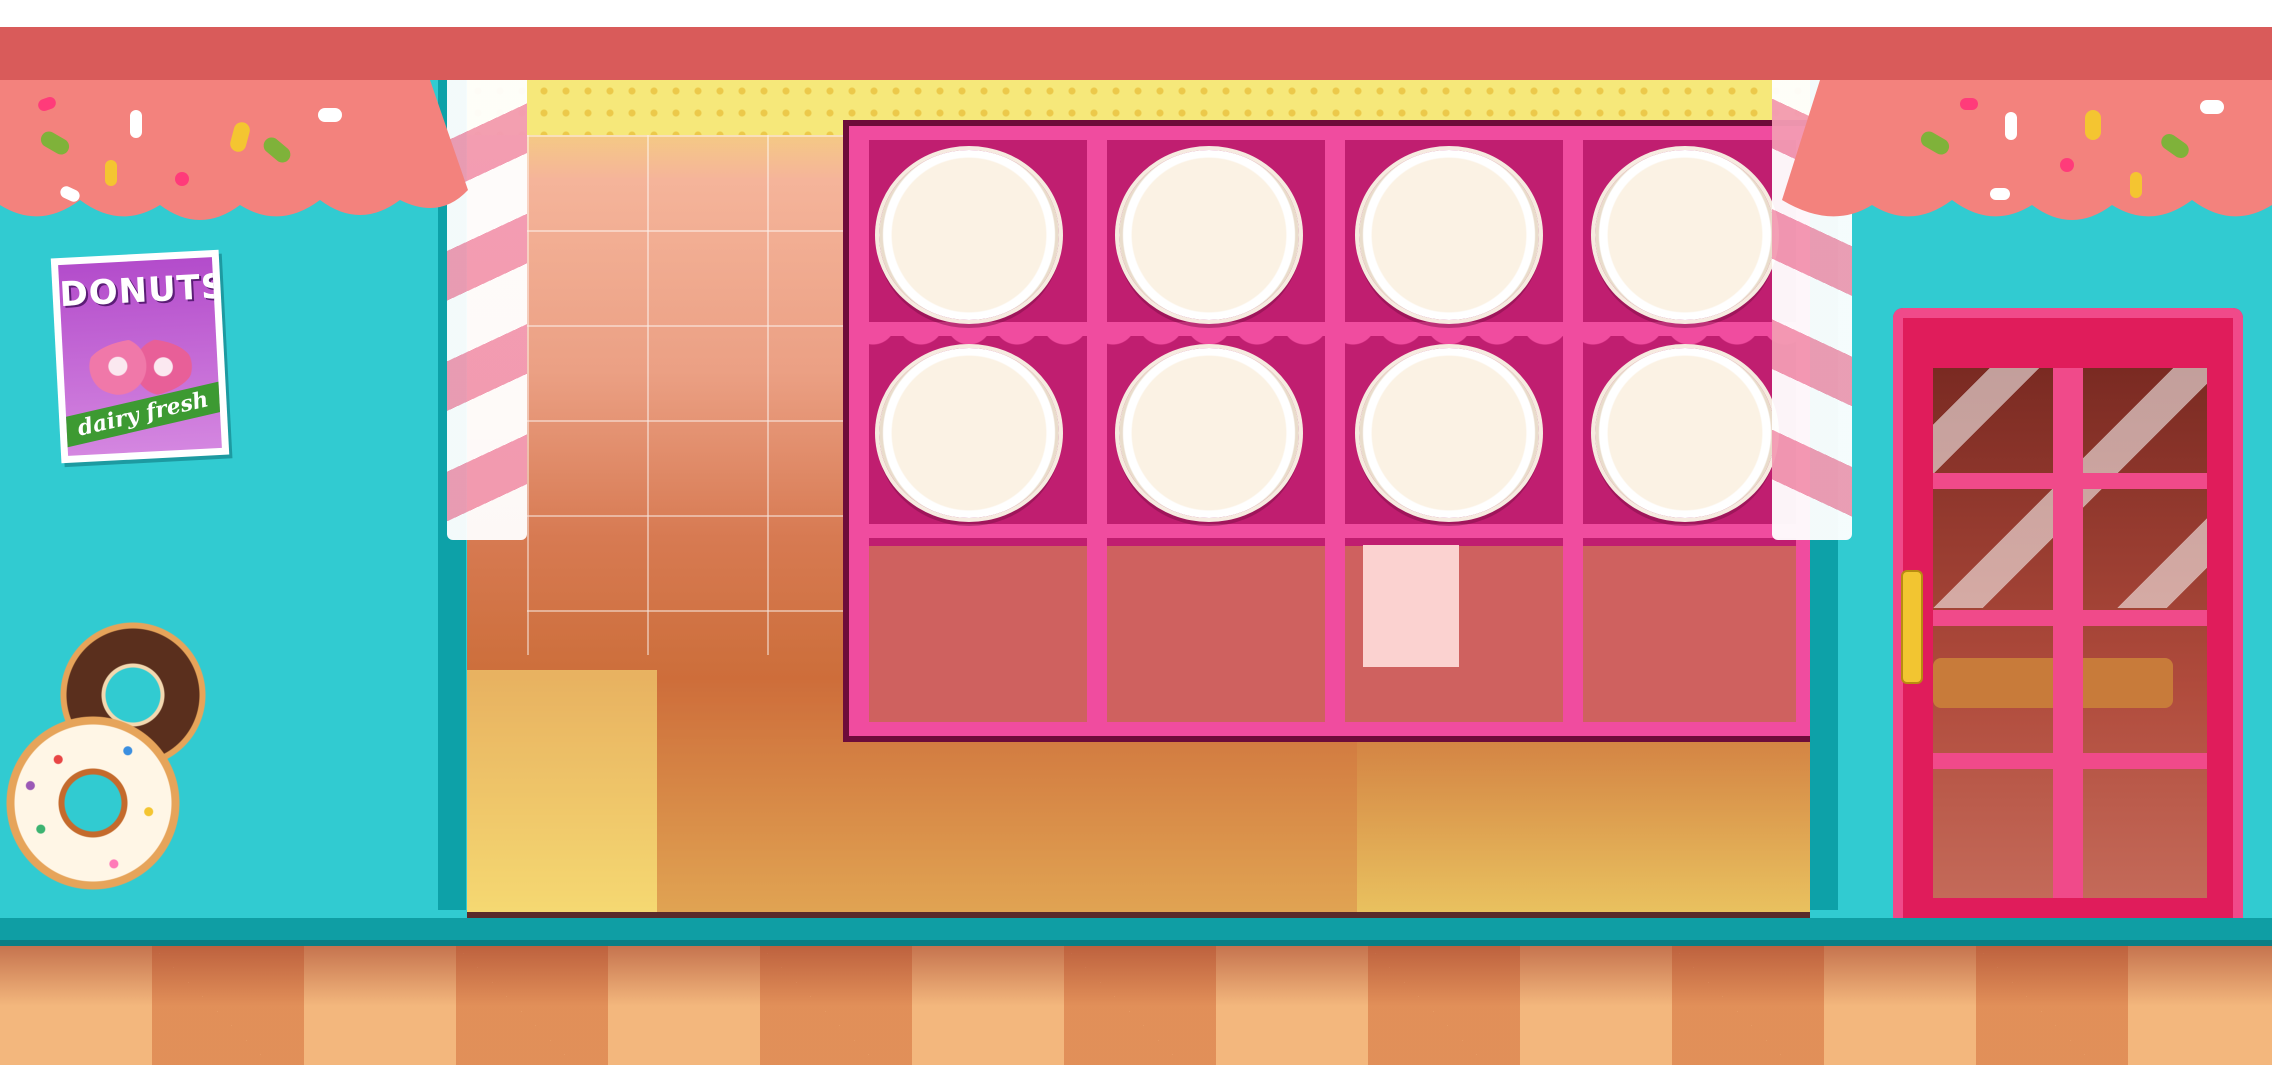 This screenshot has width=2272, height=1065. I want to click on poster-artwork: DONUTS dairy fresh, so click(140, 356).